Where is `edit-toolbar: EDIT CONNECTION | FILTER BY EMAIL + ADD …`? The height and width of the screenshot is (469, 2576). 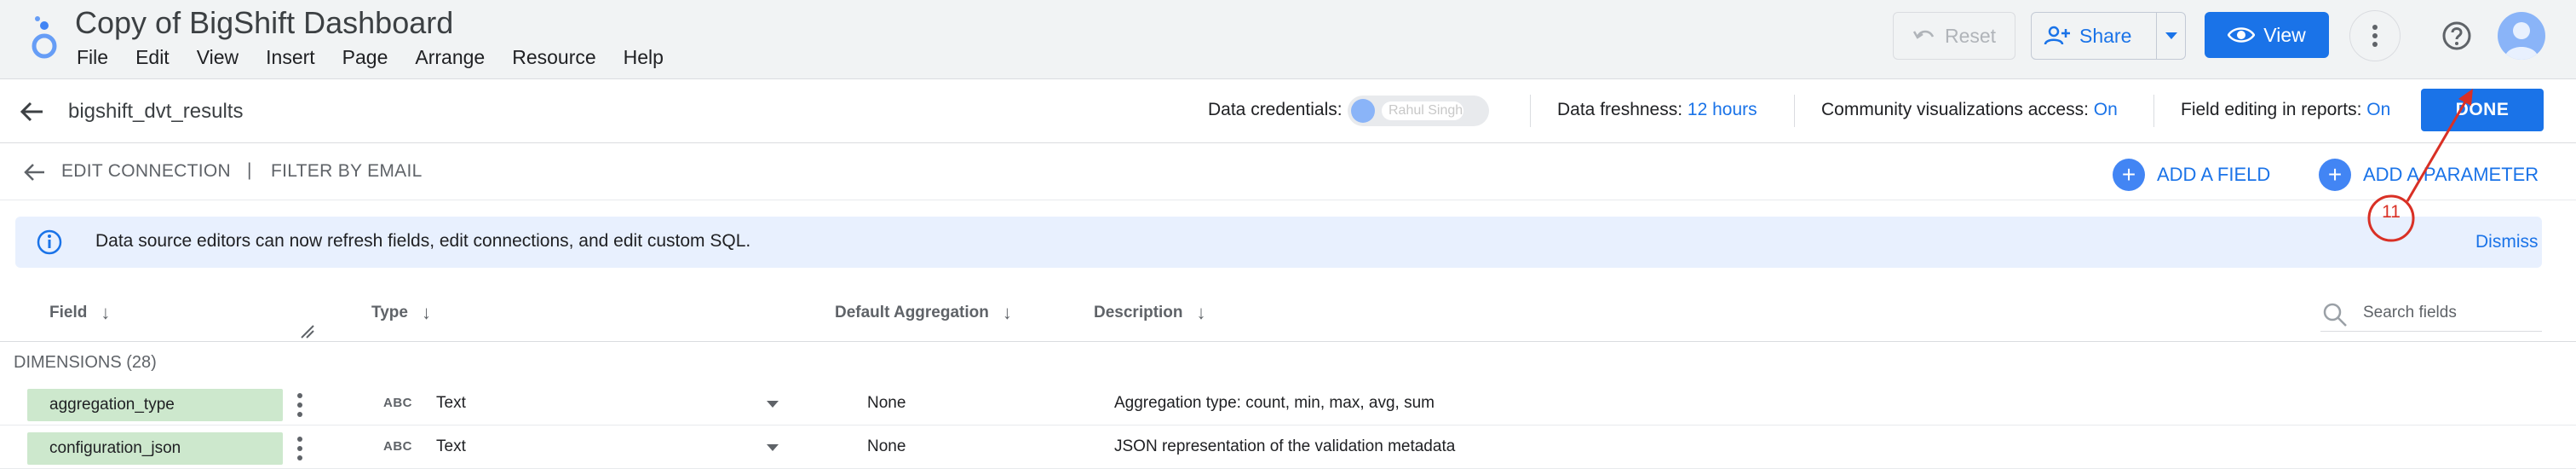 edit-toolbar: EDIT CONNECTION | FILTER BY EMAIL + ADD … is located at coordinates (1288, 171).